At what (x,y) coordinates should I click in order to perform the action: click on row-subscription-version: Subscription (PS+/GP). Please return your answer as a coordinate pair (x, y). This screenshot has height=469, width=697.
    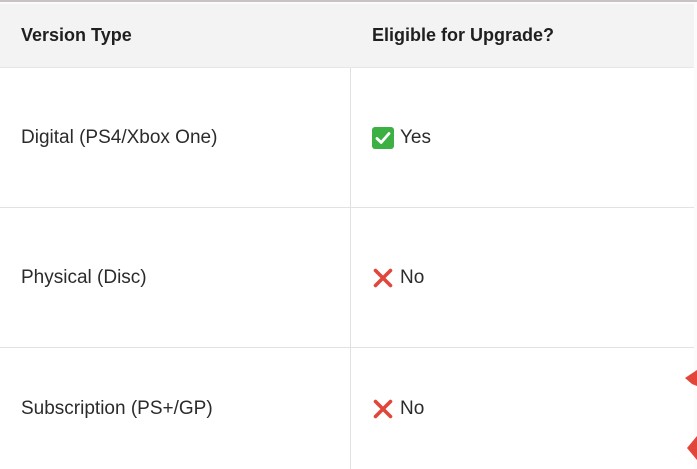
    Looking at the image, I should click on (175, 408).